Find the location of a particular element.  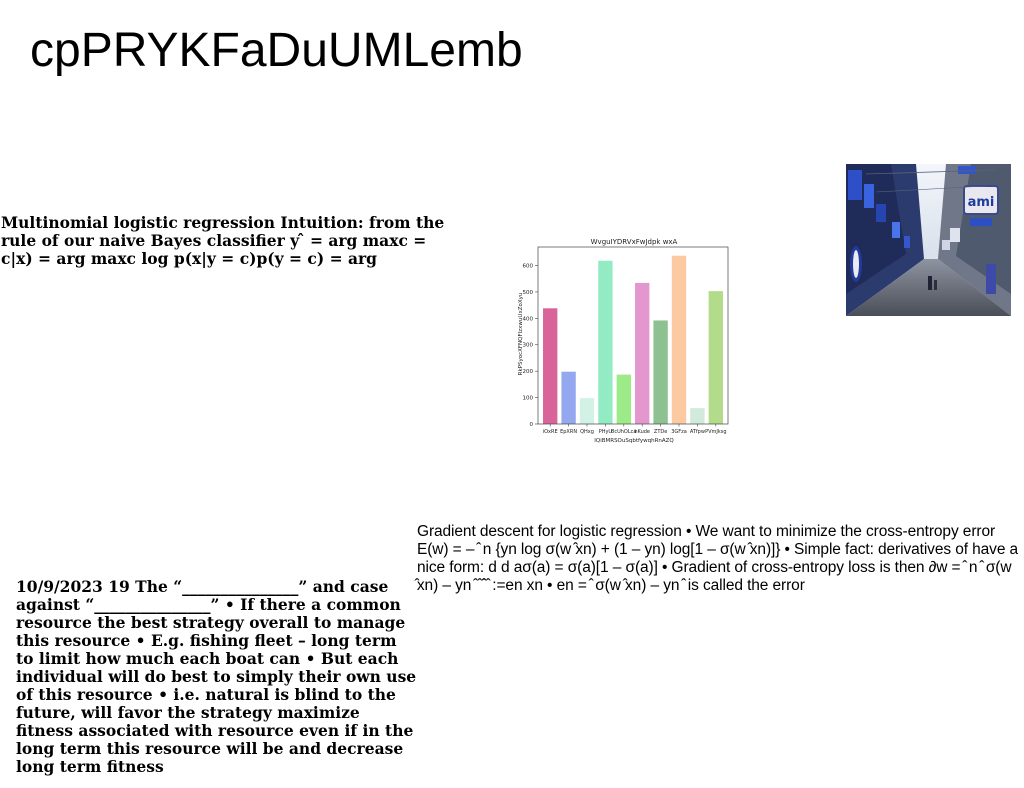

chart-x-tick-label: QHxg is located at coordinates (587, 432).